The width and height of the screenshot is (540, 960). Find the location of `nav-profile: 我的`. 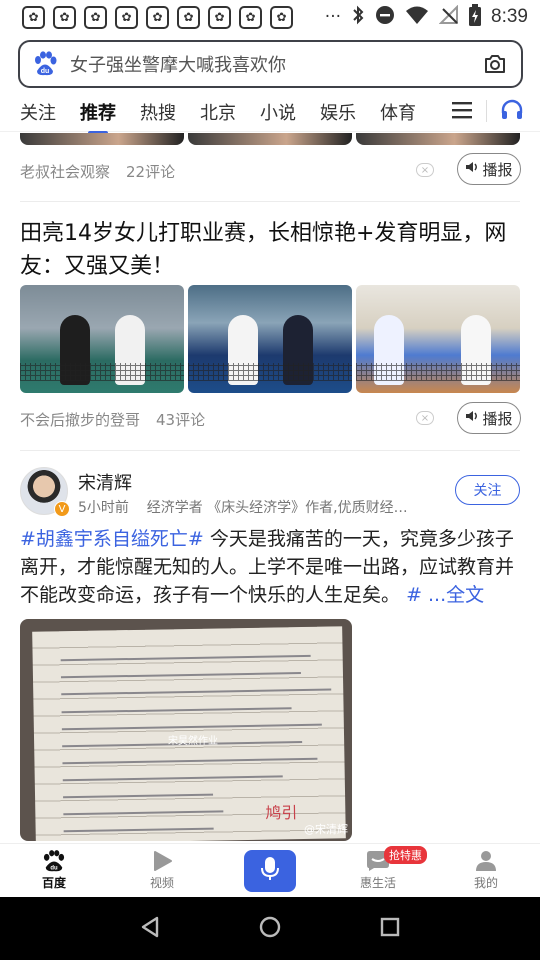

nav-profile: 我的 is located at coordinates (486, 870).